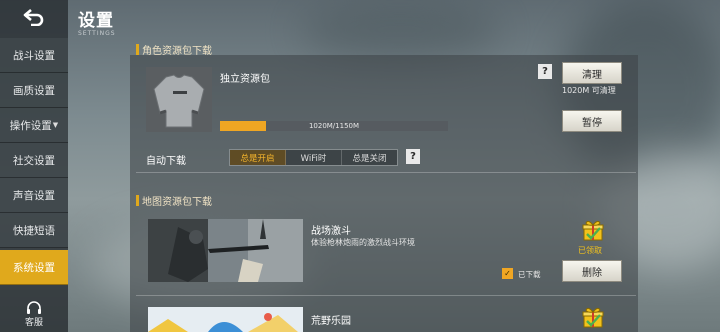 This screenshot has width=720, height=332. I want to click on section-title-text: 角色资源包下载, so click(177, 51).